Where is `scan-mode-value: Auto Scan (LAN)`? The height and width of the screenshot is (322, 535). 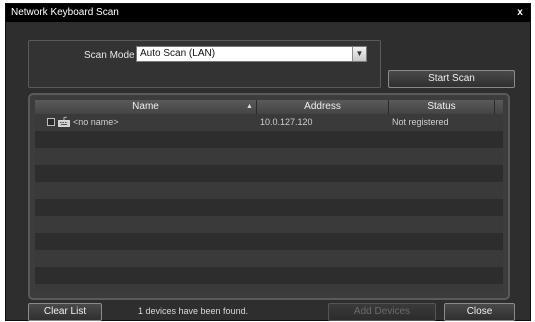
scan-mode-value: Auto Scan (LAN) is located at coordinates (178, 53).